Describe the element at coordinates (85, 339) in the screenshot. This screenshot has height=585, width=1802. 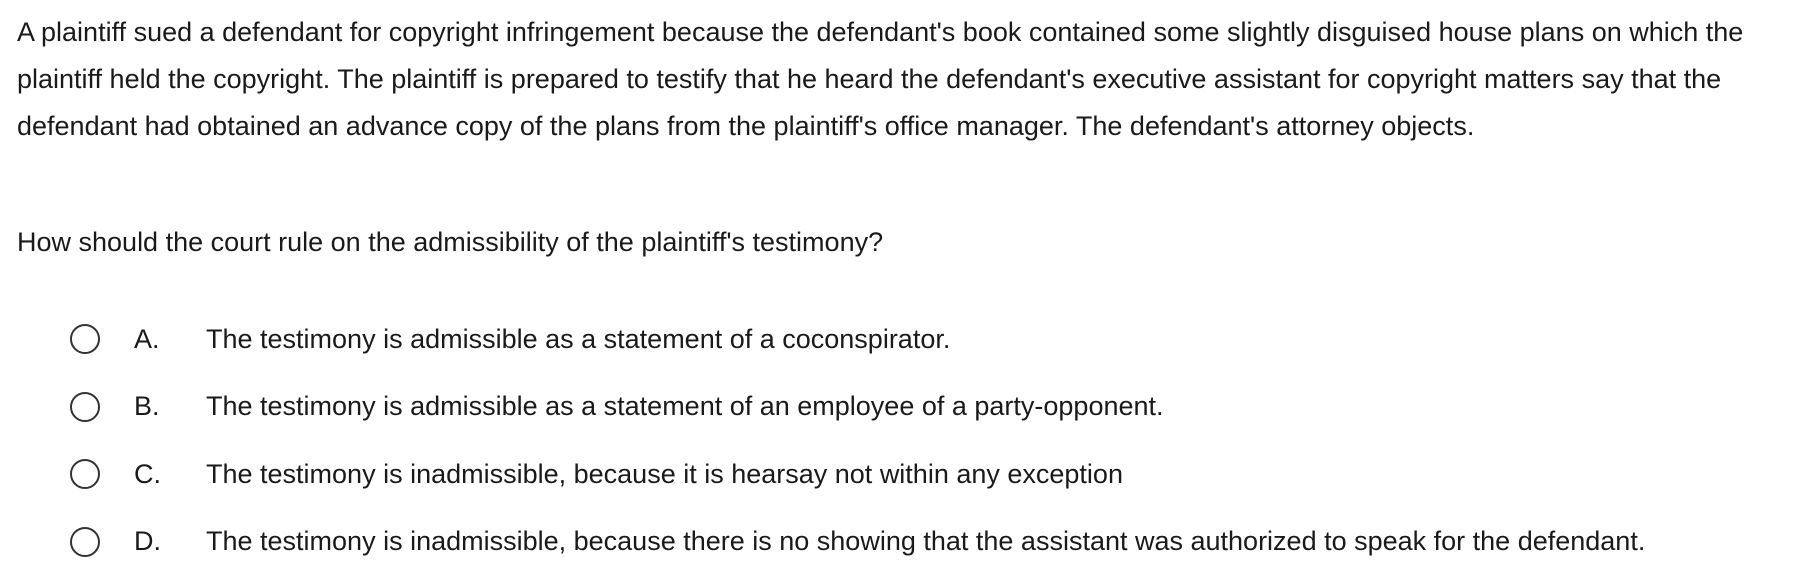
I see `radio-button-a` at that location.